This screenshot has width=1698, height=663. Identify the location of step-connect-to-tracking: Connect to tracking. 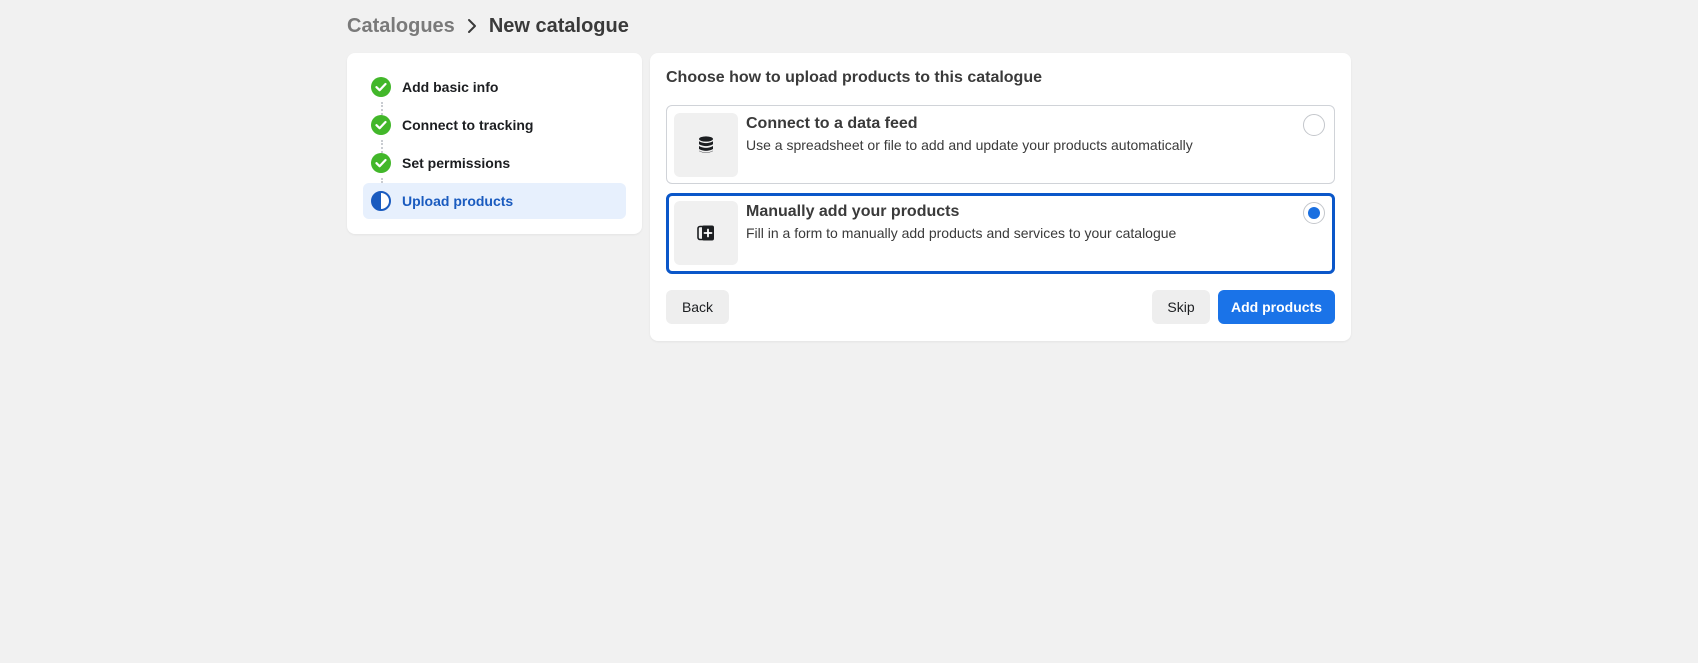
(494, 125).